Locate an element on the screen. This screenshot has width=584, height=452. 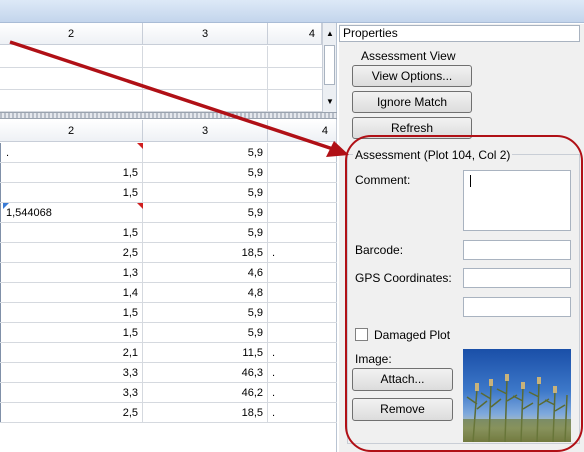
table-row: 3,3 46,2. is located at coordinates (168, 393).